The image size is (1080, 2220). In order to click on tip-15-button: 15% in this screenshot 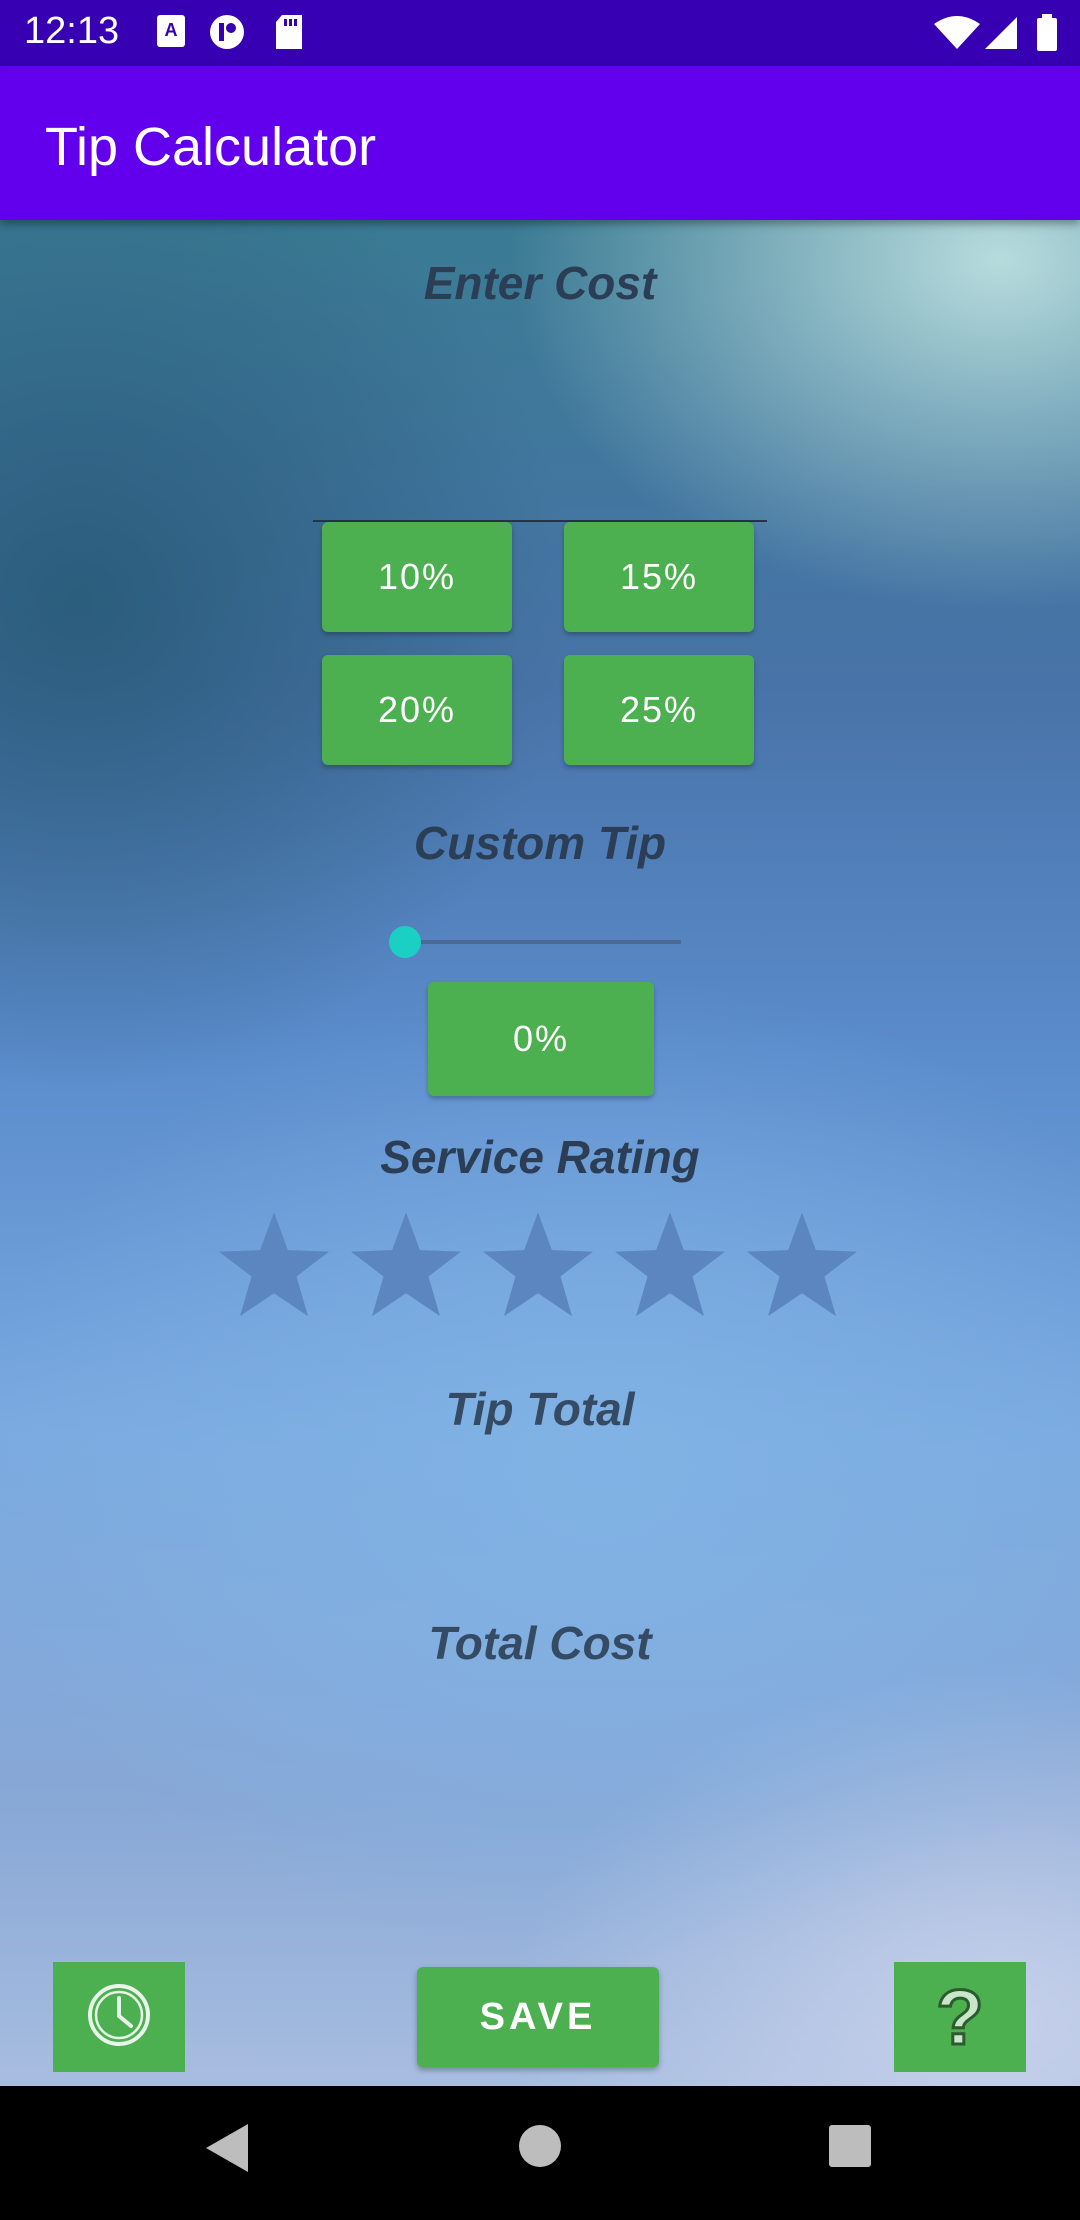, I will do `click(659, 577)`.